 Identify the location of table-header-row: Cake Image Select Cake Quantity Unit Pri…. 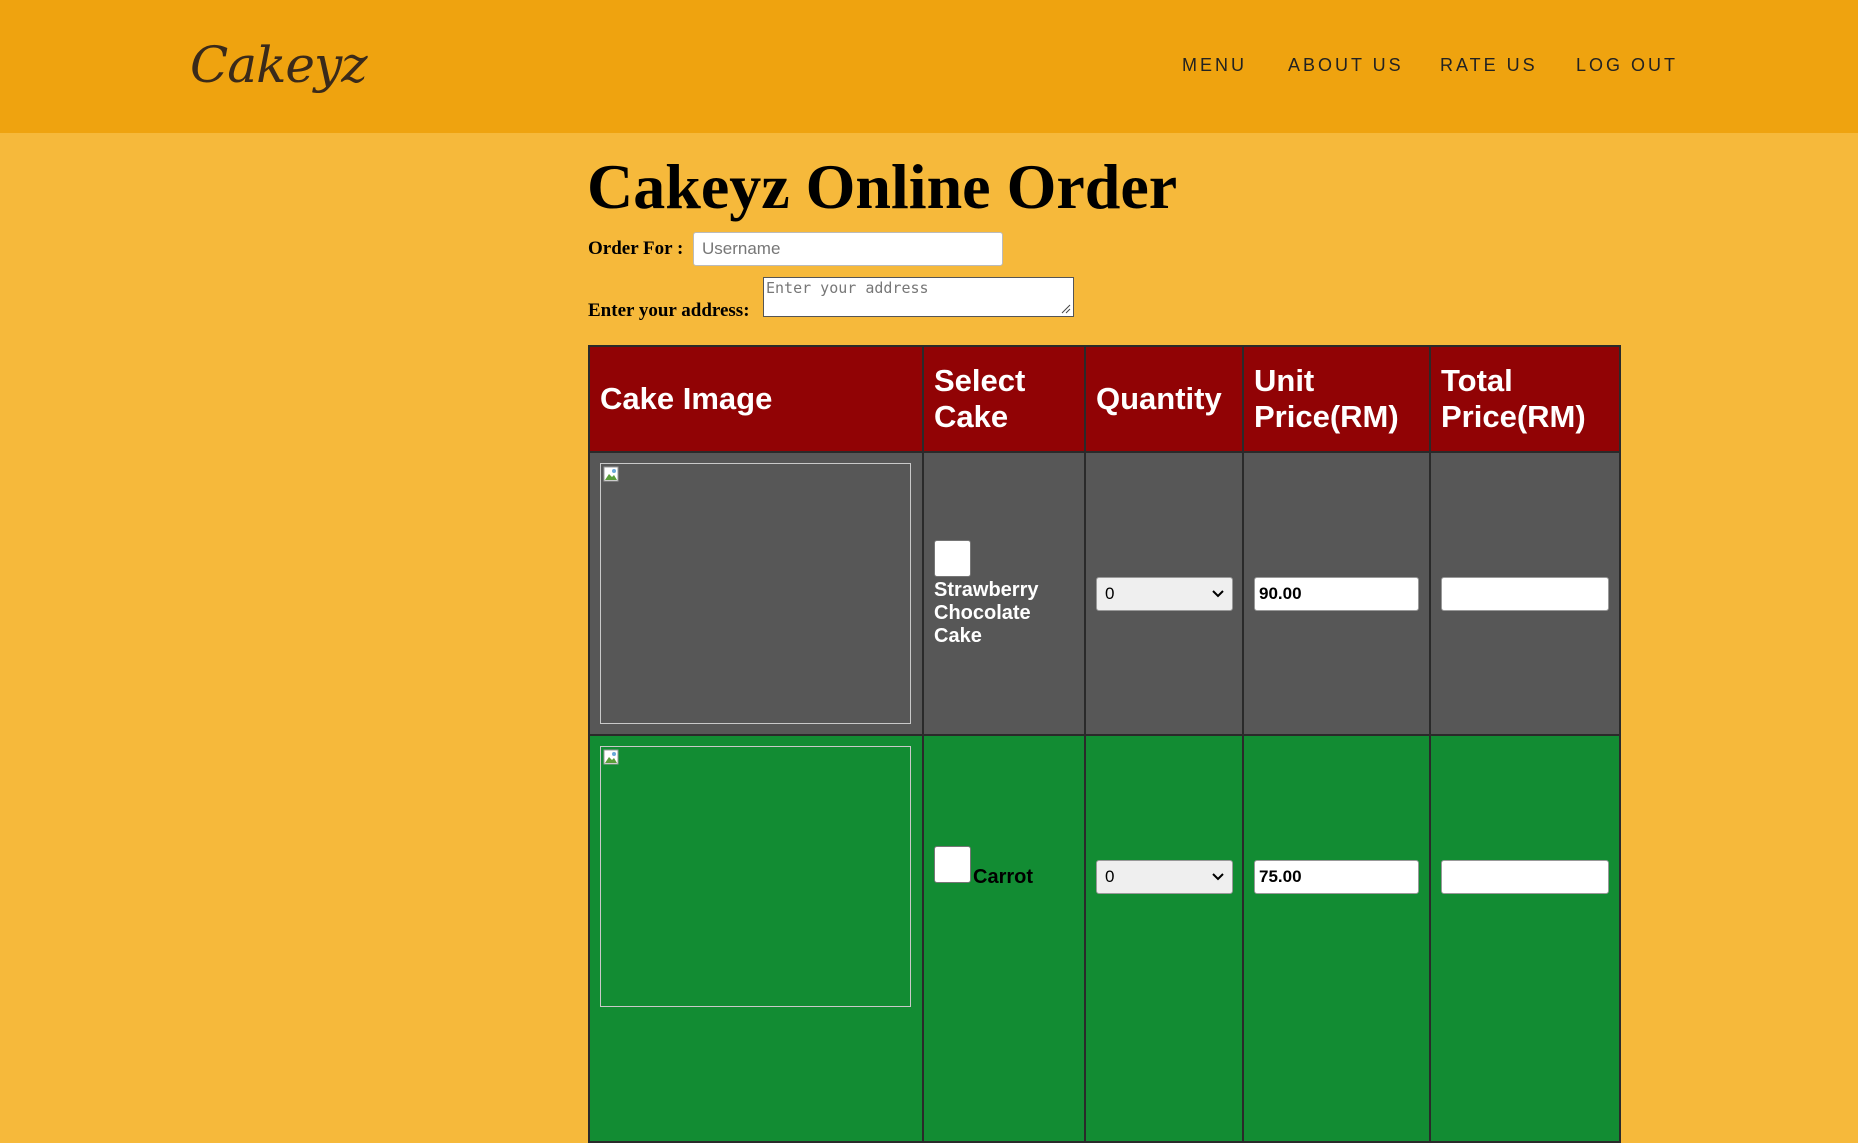
(1104, 399).